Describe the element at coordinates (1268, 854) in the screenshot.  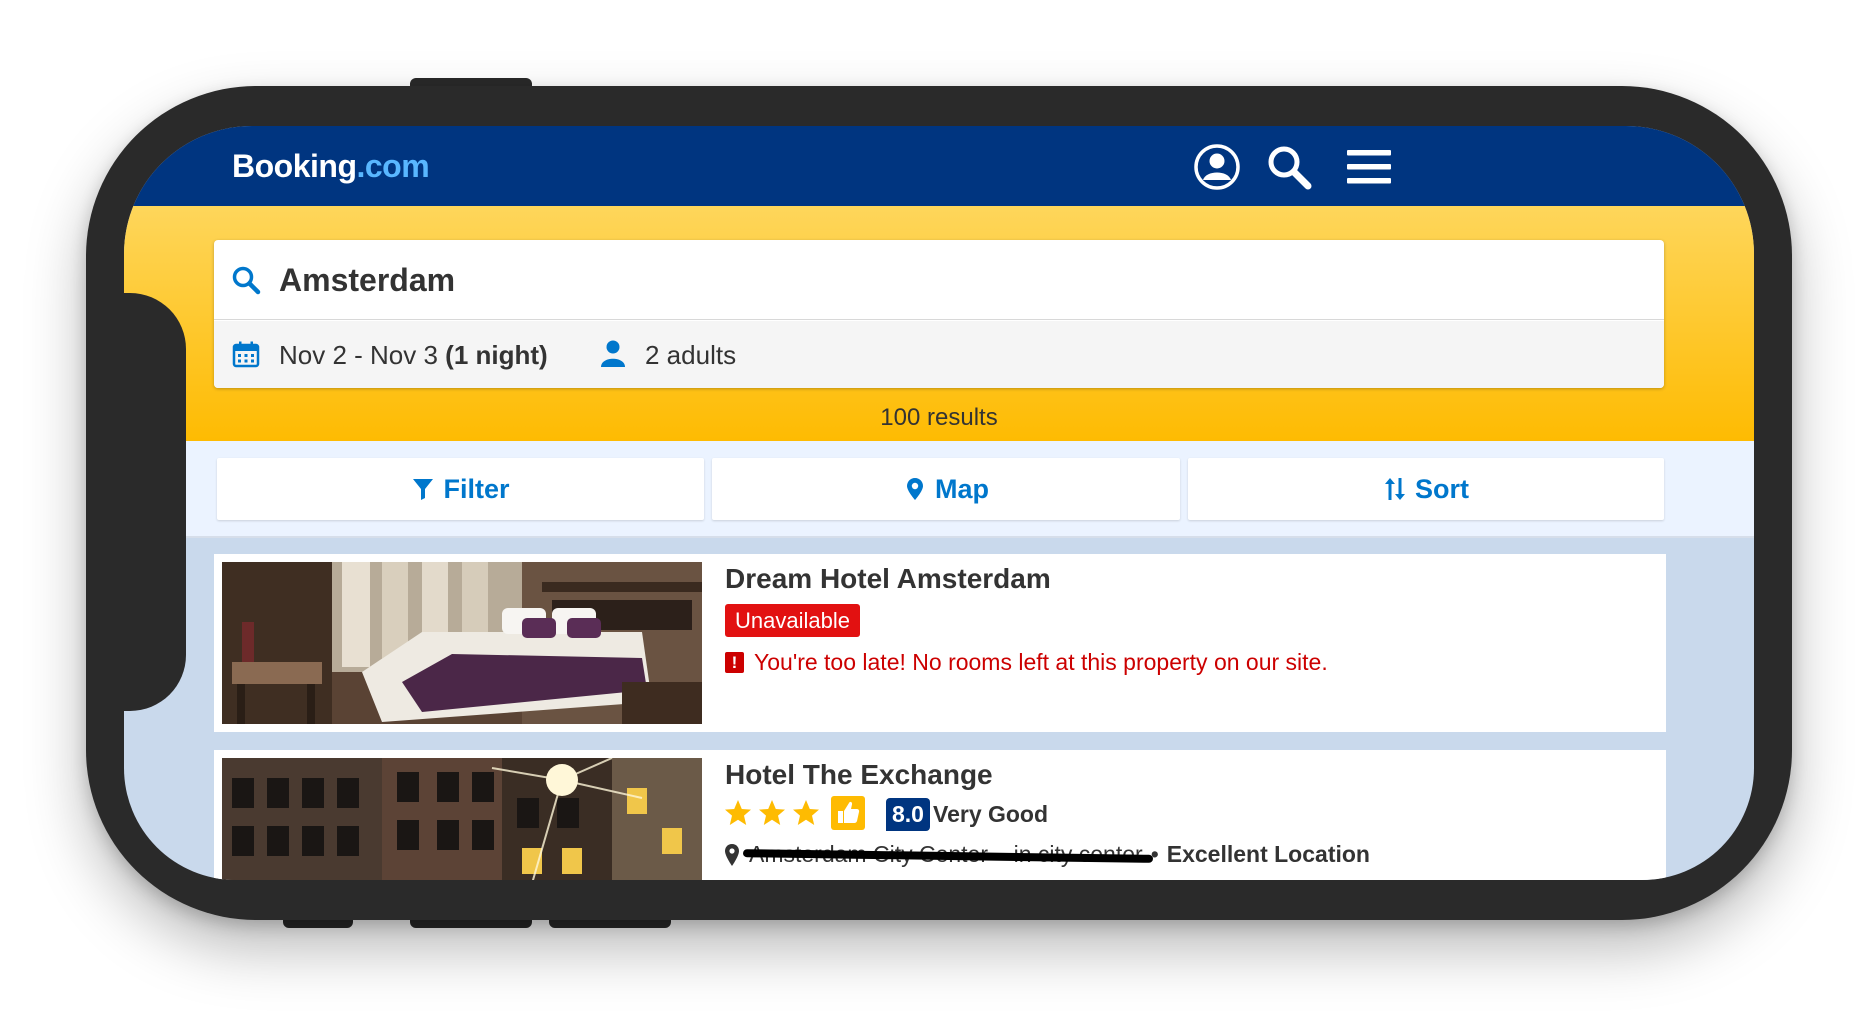
I see `location-tag: Excellent Location` at that location.